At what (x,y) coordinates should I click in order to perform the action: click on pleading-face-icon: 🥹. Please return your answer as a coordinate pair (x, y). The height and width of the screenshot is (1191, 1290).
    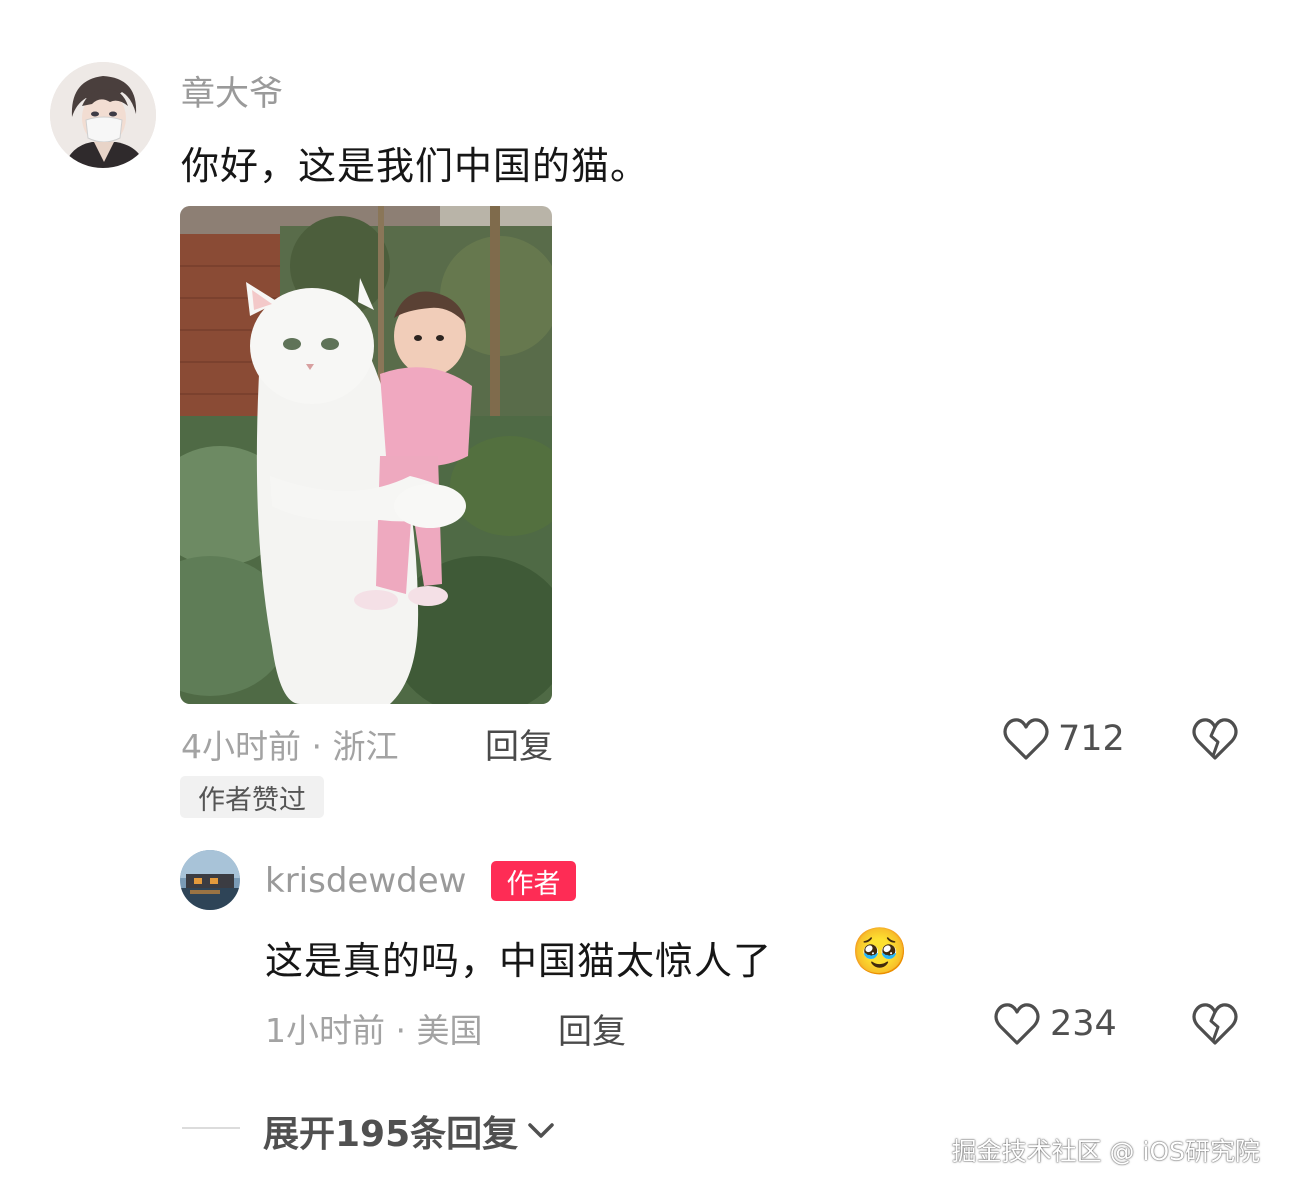
    Looking at the image, I should click on (880, 951).